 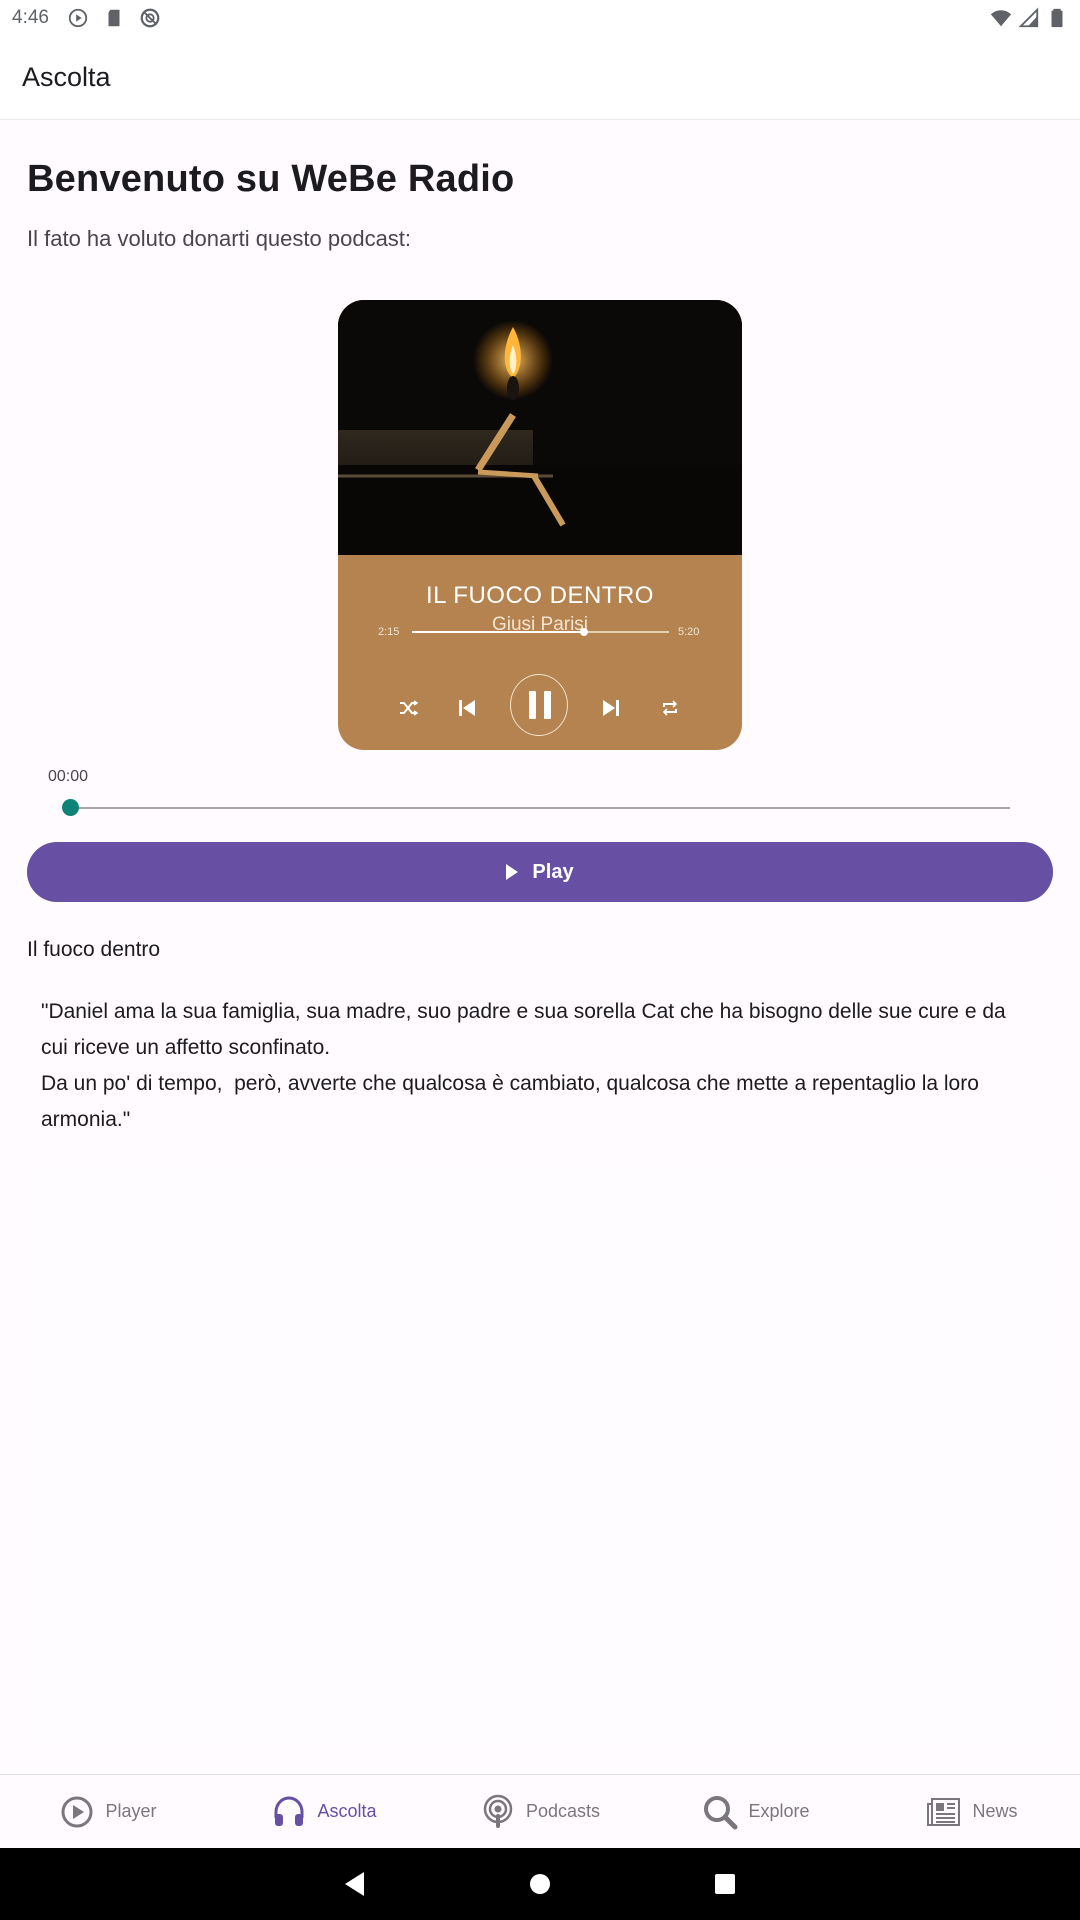 I want to click on play-button: Play, so click(x=540, y=872).